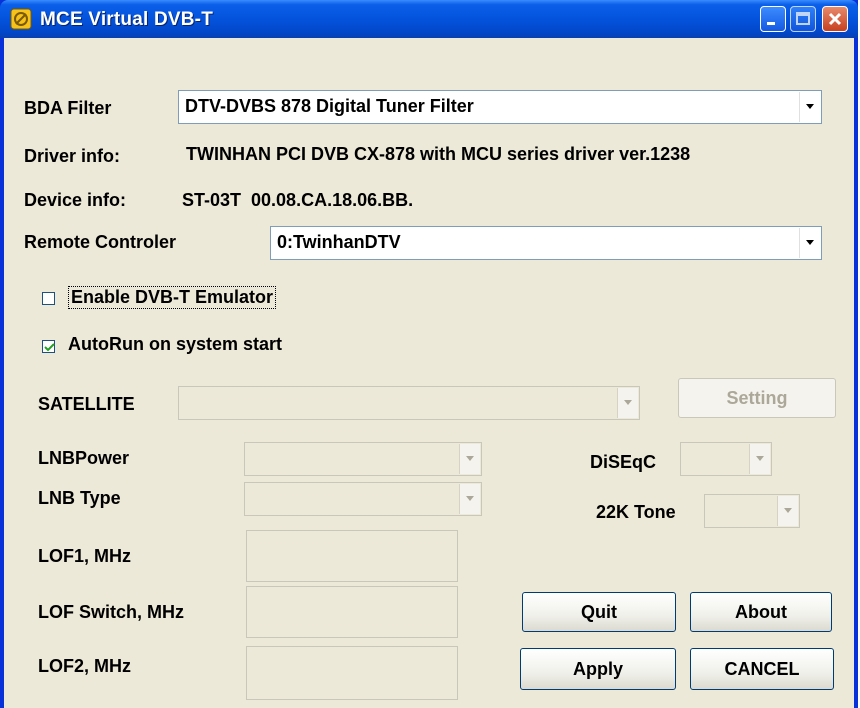 The width and height of the screenshot is (860, 708). I want to click on bda-filter-value: DTV-DVBS 878 Digital Tuner Filter, so click(329, 106).